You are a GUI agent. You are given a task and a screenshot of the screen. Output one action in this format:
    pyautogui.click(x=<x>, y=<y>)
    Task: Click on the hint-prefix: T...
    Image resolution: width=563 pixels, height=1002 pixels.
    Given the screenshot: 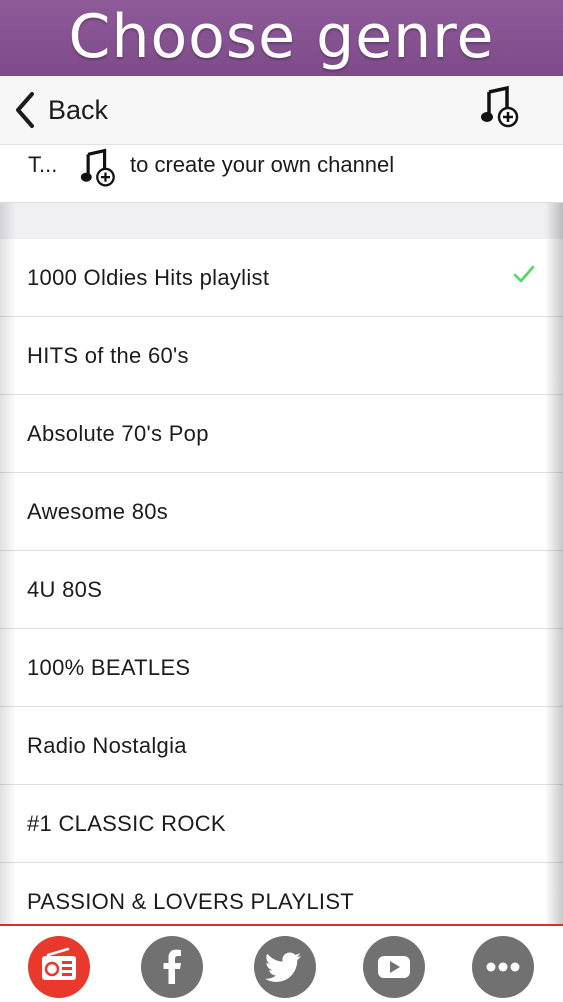 What is the action you would take?
    pyautogui.click(x=43, y=164)
    